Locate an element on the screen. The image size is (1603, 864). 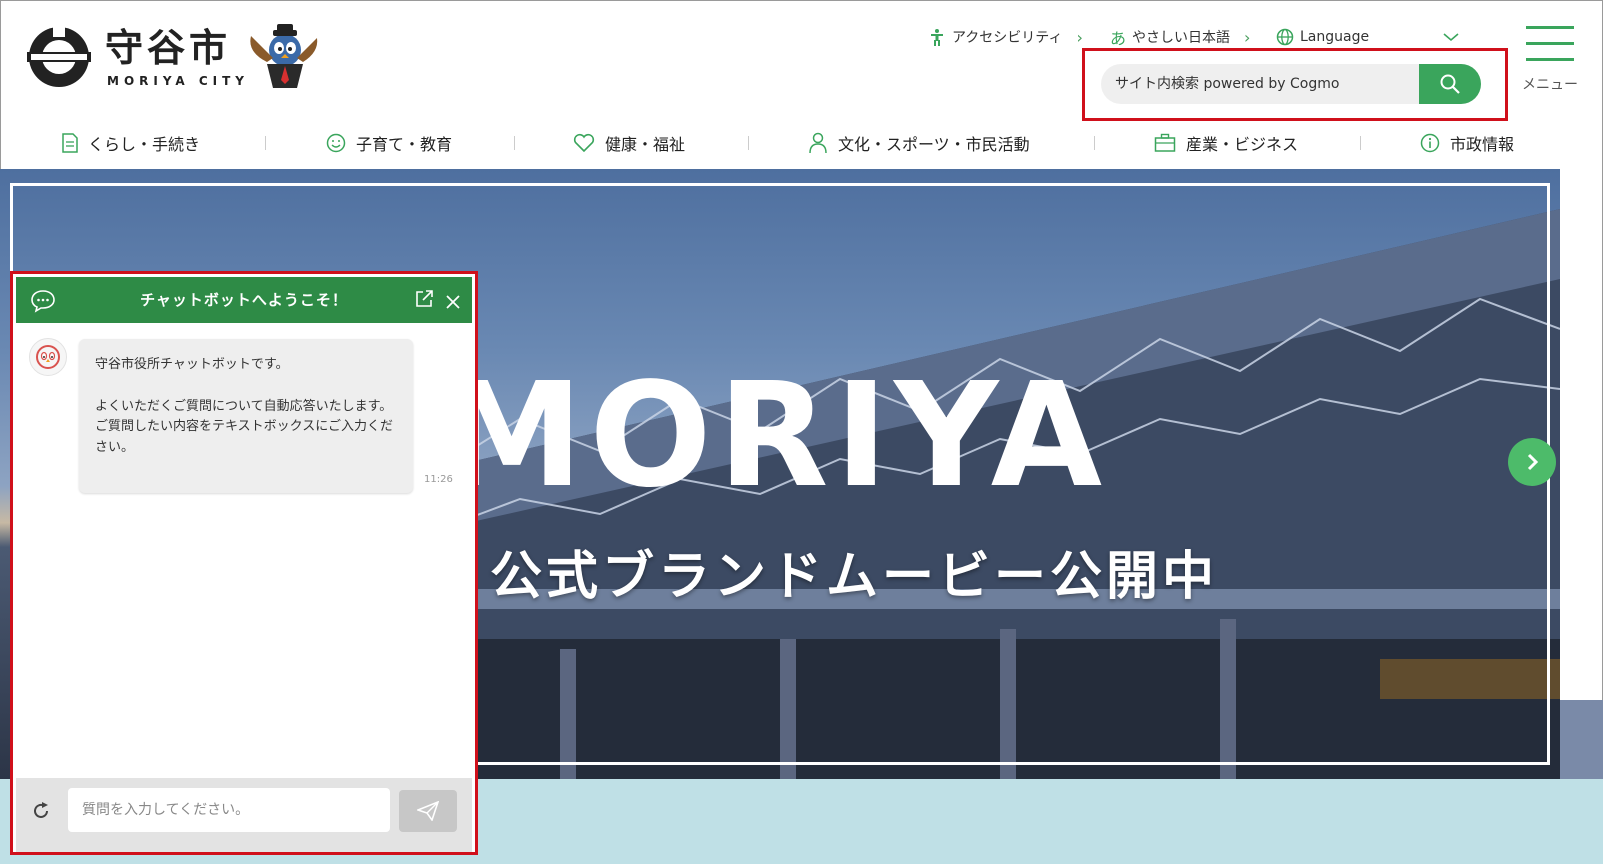
nav-item-label: 子育て・教育 is located at coordinates (404, 144).